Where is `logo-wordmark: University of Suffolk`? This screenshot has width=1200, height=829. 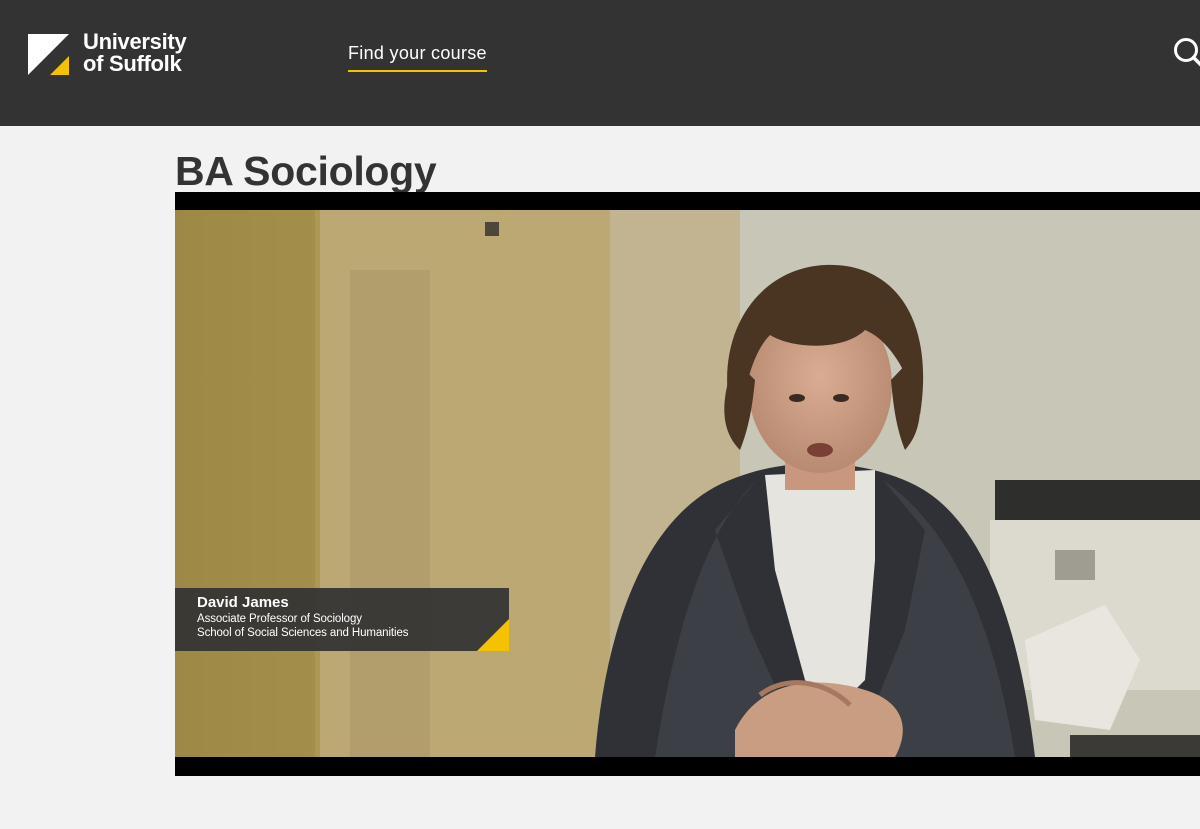
logo-wordmark: University of Suffolk is located at coordinates (135, 52).